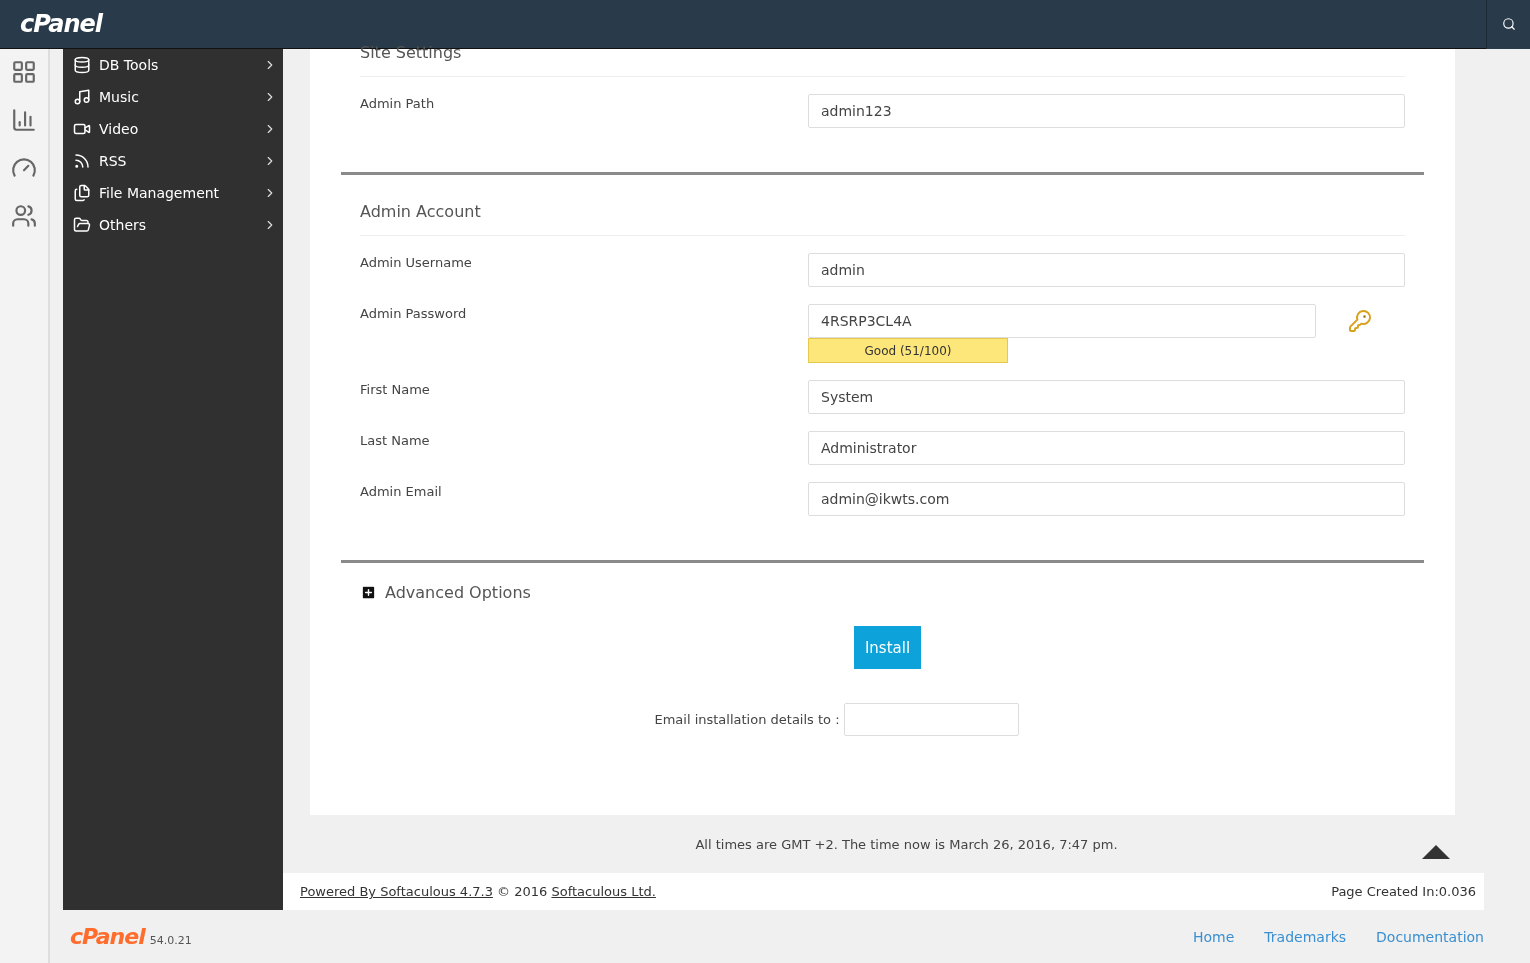 This screenshot has width=1530, height=963. What do you see at coordinates (1106, 270) in the screenshot?
I see `input-field: admin` at bounding box center [1106, 270].